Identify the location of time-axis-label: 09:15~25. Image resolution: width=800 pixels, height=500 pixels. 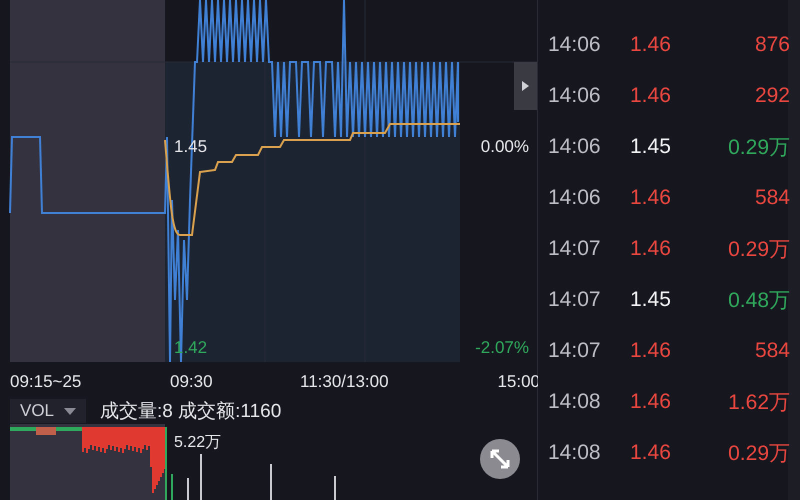
(46, 382).